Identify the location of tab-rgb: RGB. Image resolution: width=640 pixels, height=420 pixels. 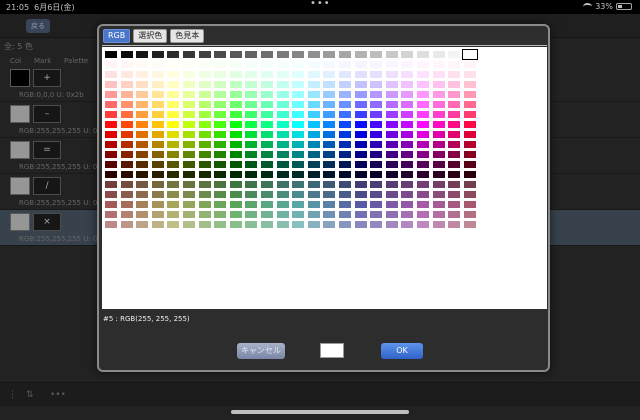
(117, 36).